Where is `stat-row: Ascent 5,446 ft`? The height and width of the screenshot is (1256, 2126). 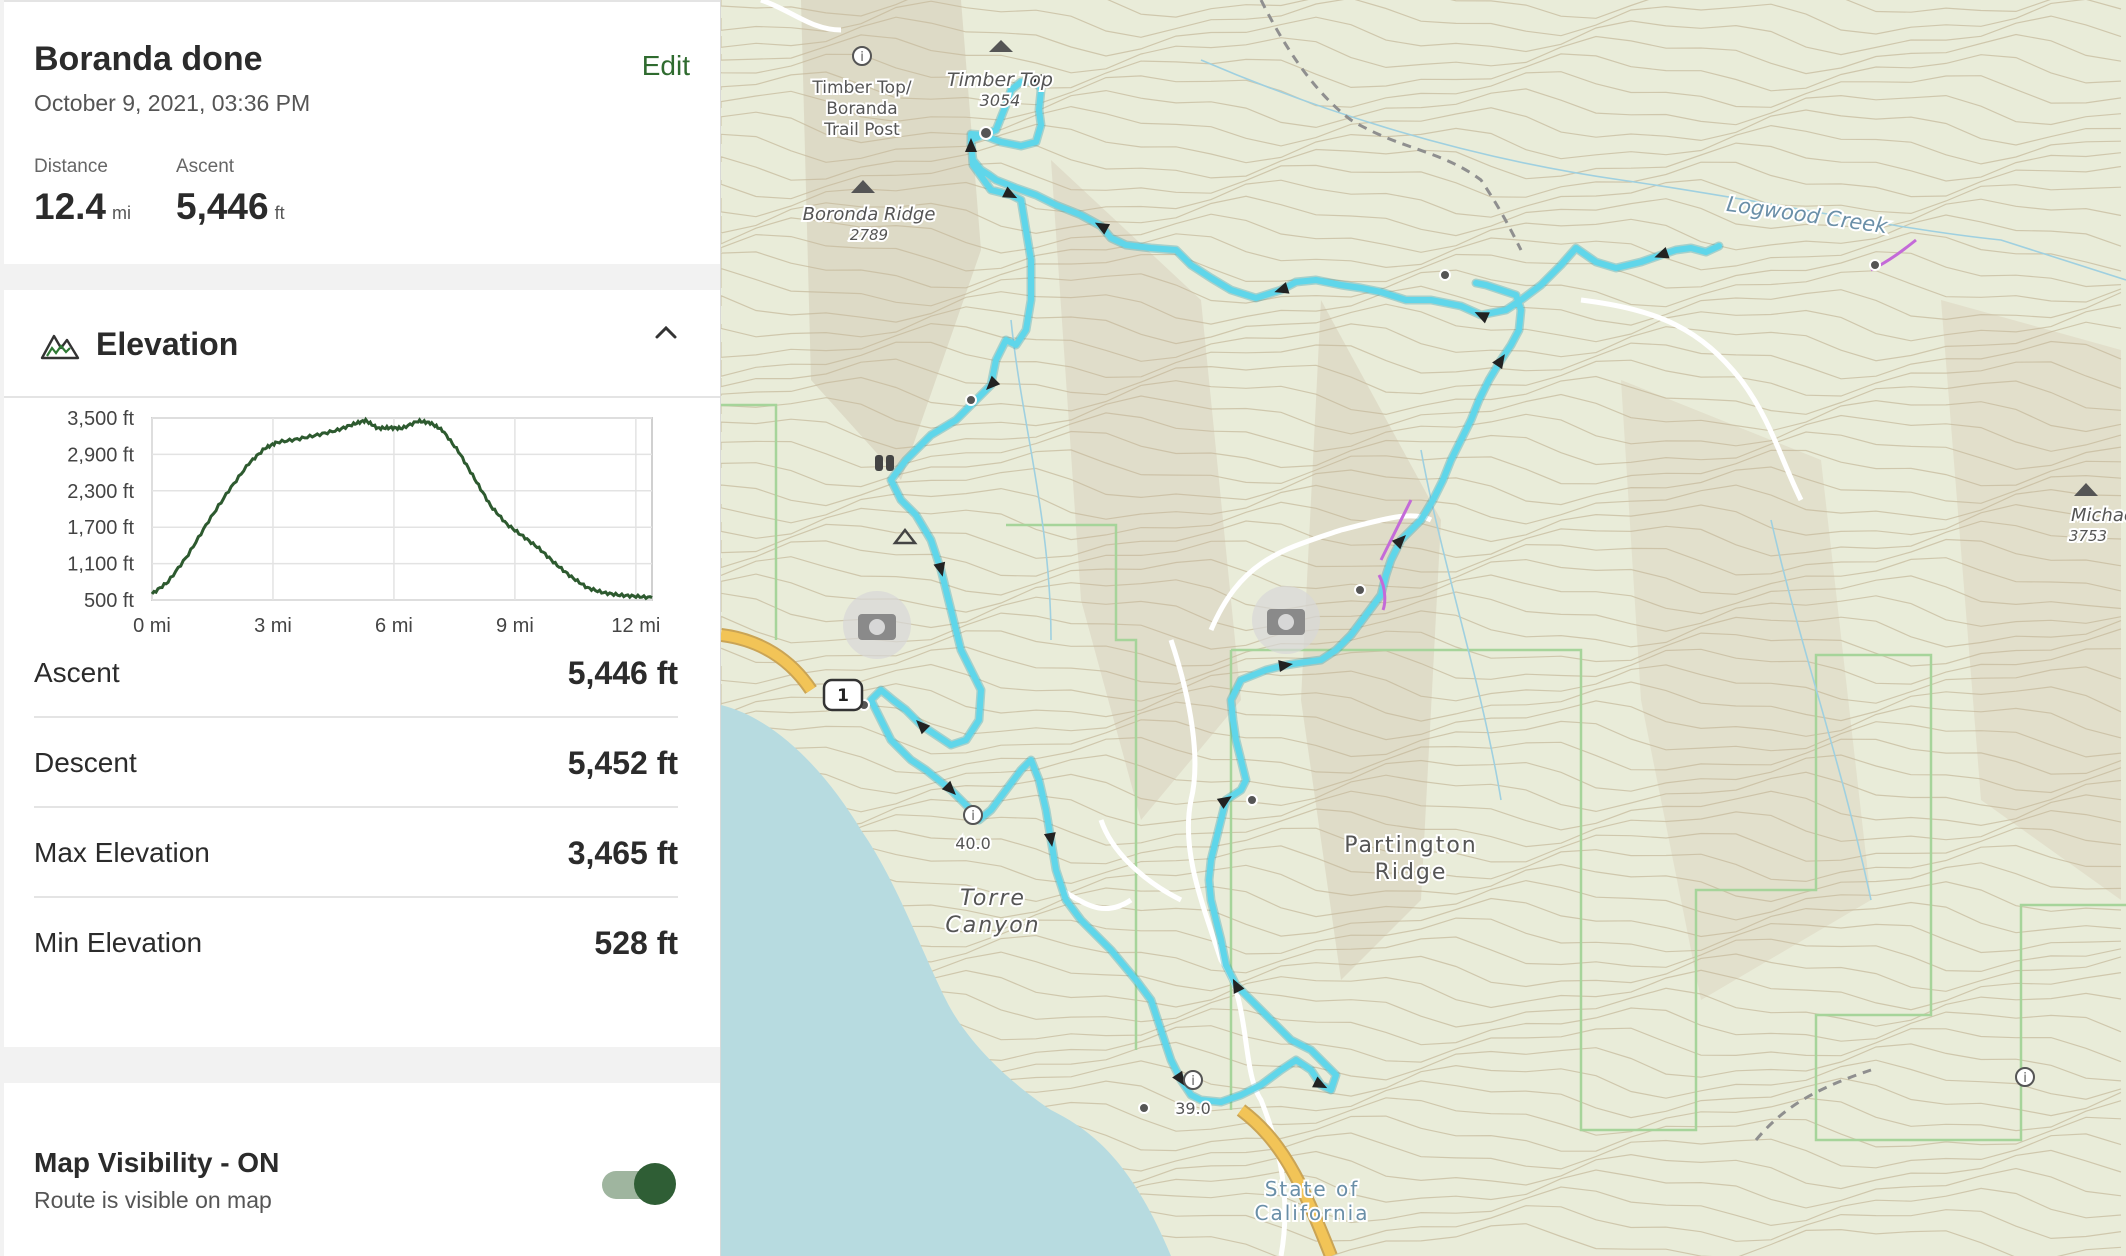
stat-row: Ascent 5,446 ft is located at coordinates (356, 672).